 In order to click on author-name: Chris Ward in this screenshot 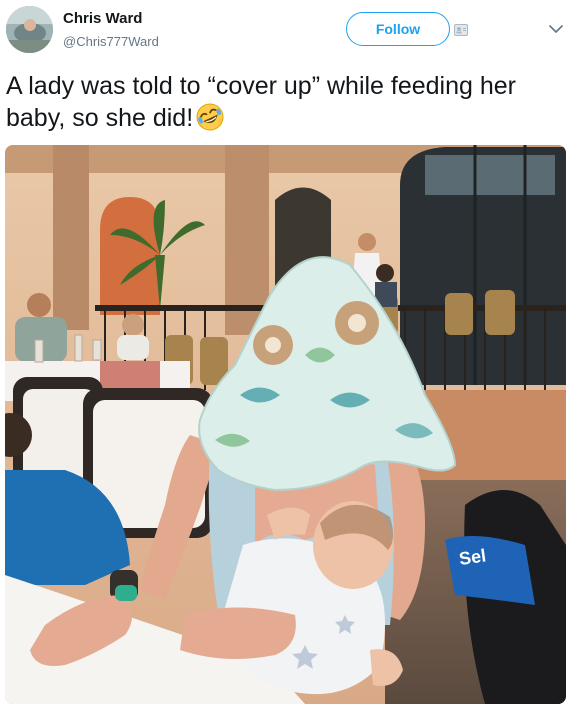, I will do `click(102, 18)`.